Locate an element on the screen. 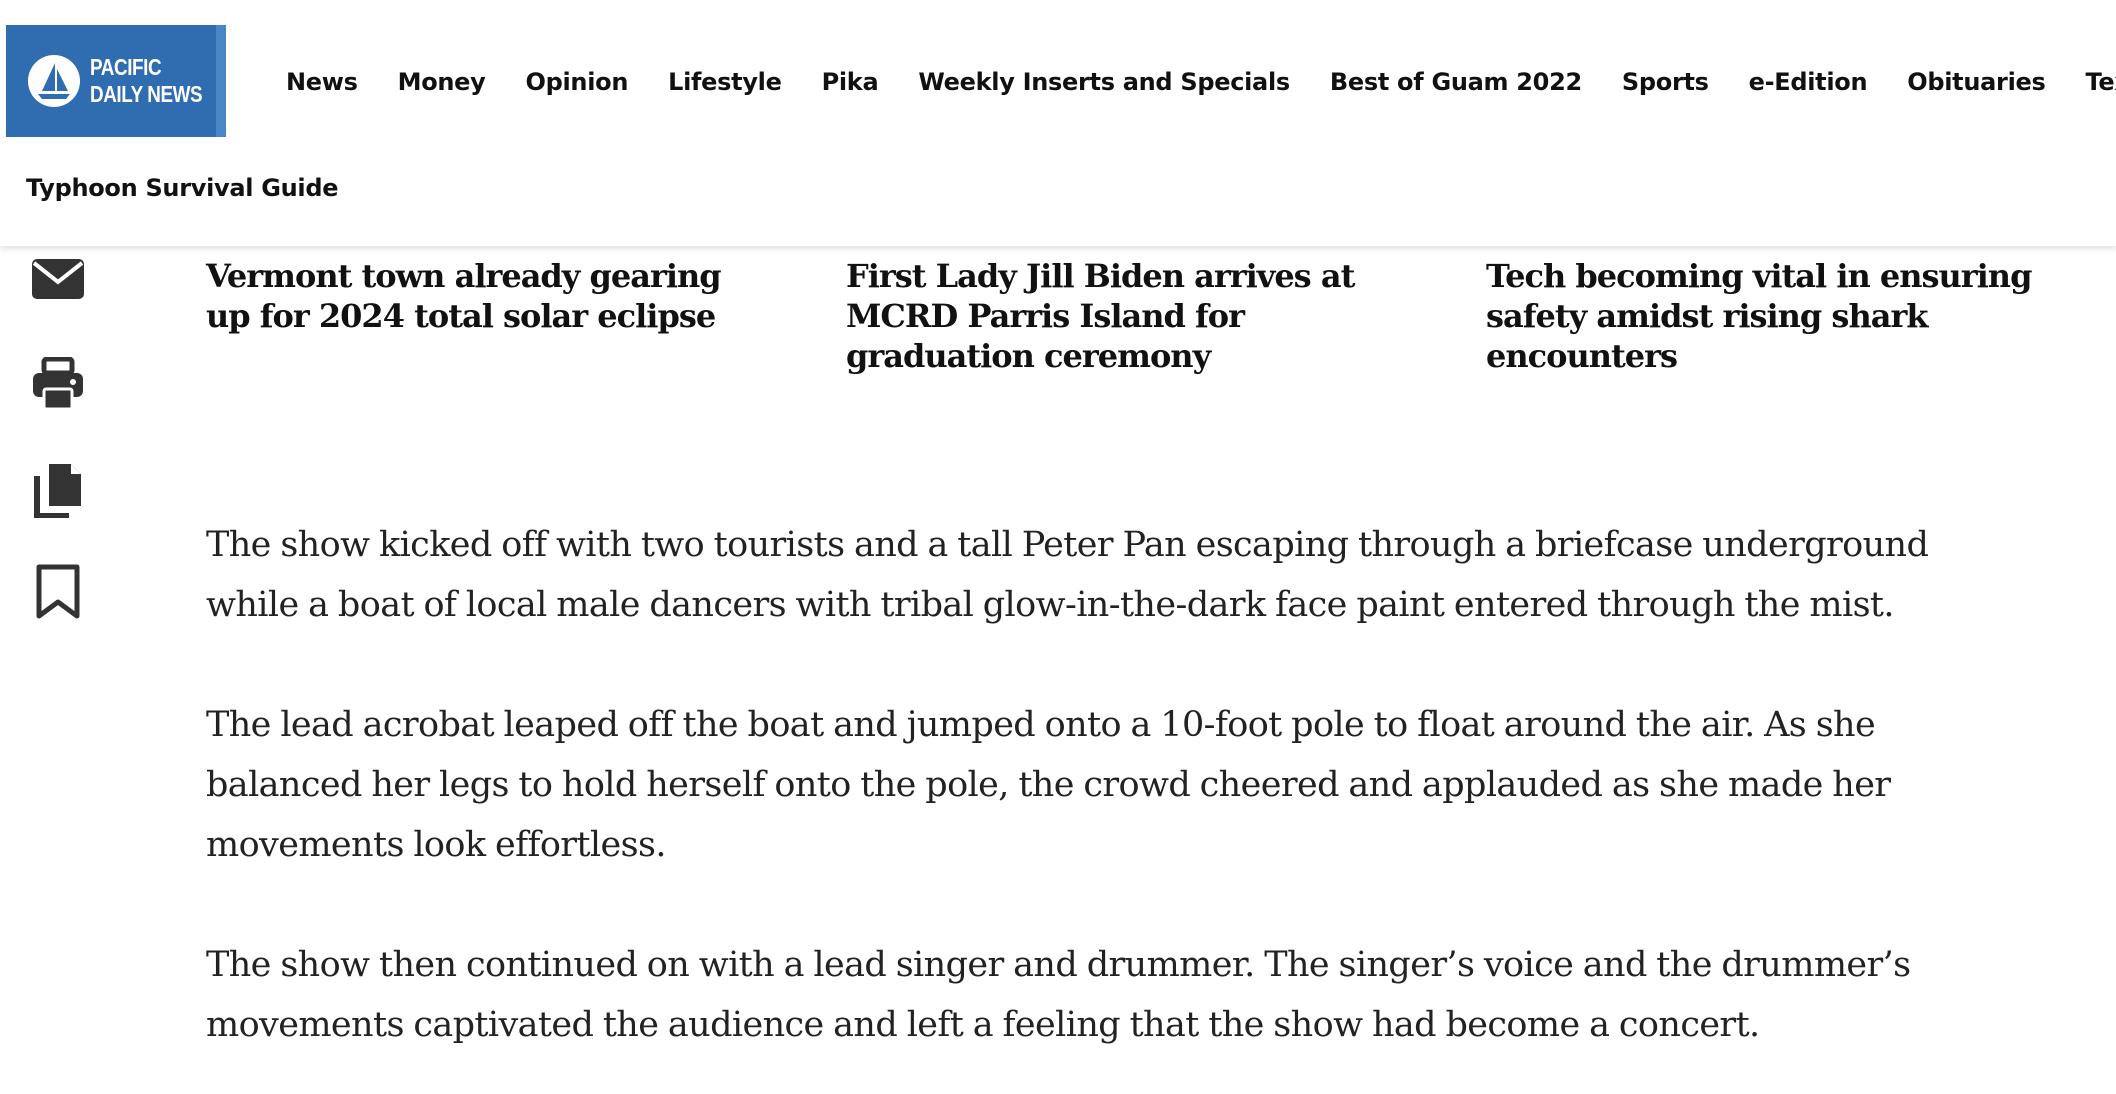 The height and width of the screenshot is (1094, 2116). bookmark-icon is located at coordinates (58, 591).